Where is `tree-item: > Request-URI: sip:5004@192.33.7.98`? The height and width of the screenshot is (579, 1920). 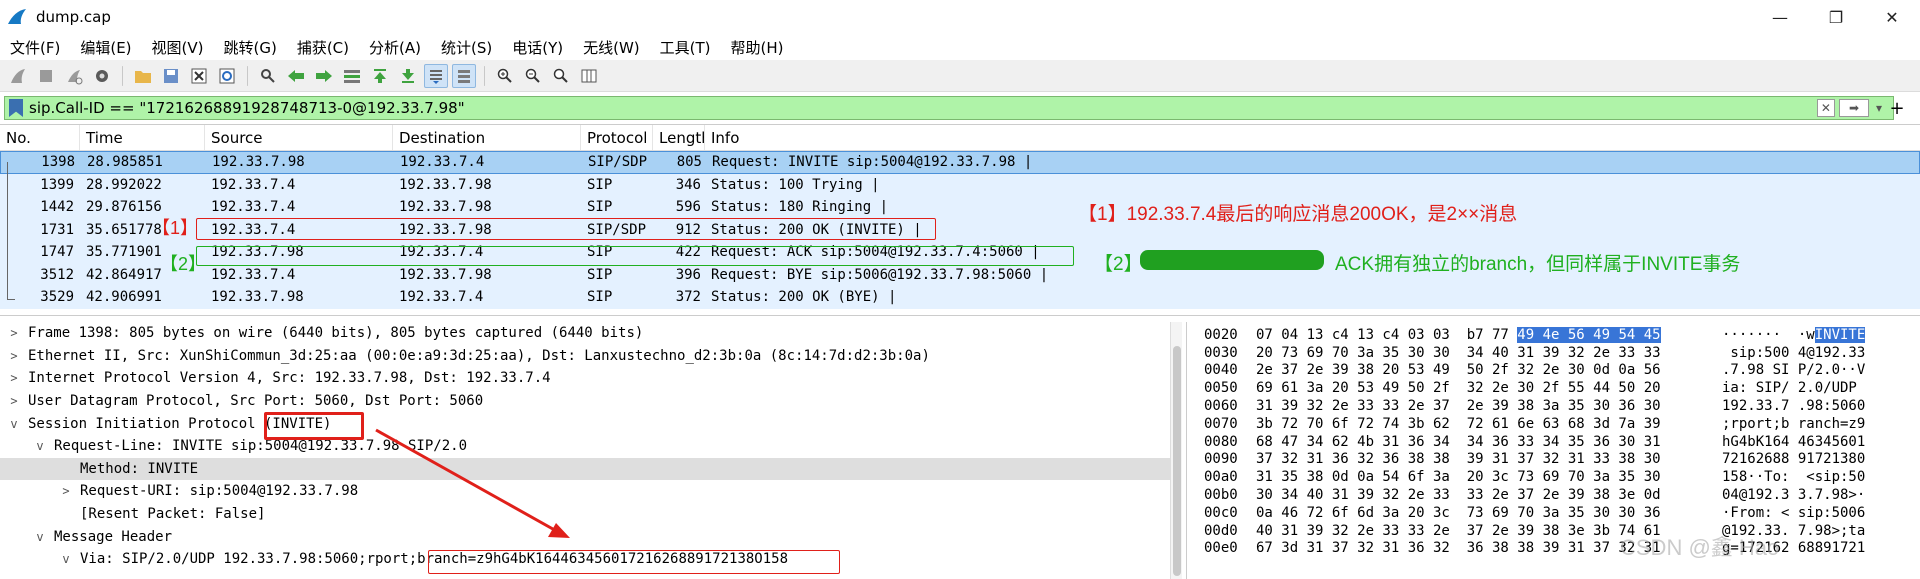 tree-item: > Request-URI: sip:5004@192.33.7.98 is located at coordinates (585, 491).